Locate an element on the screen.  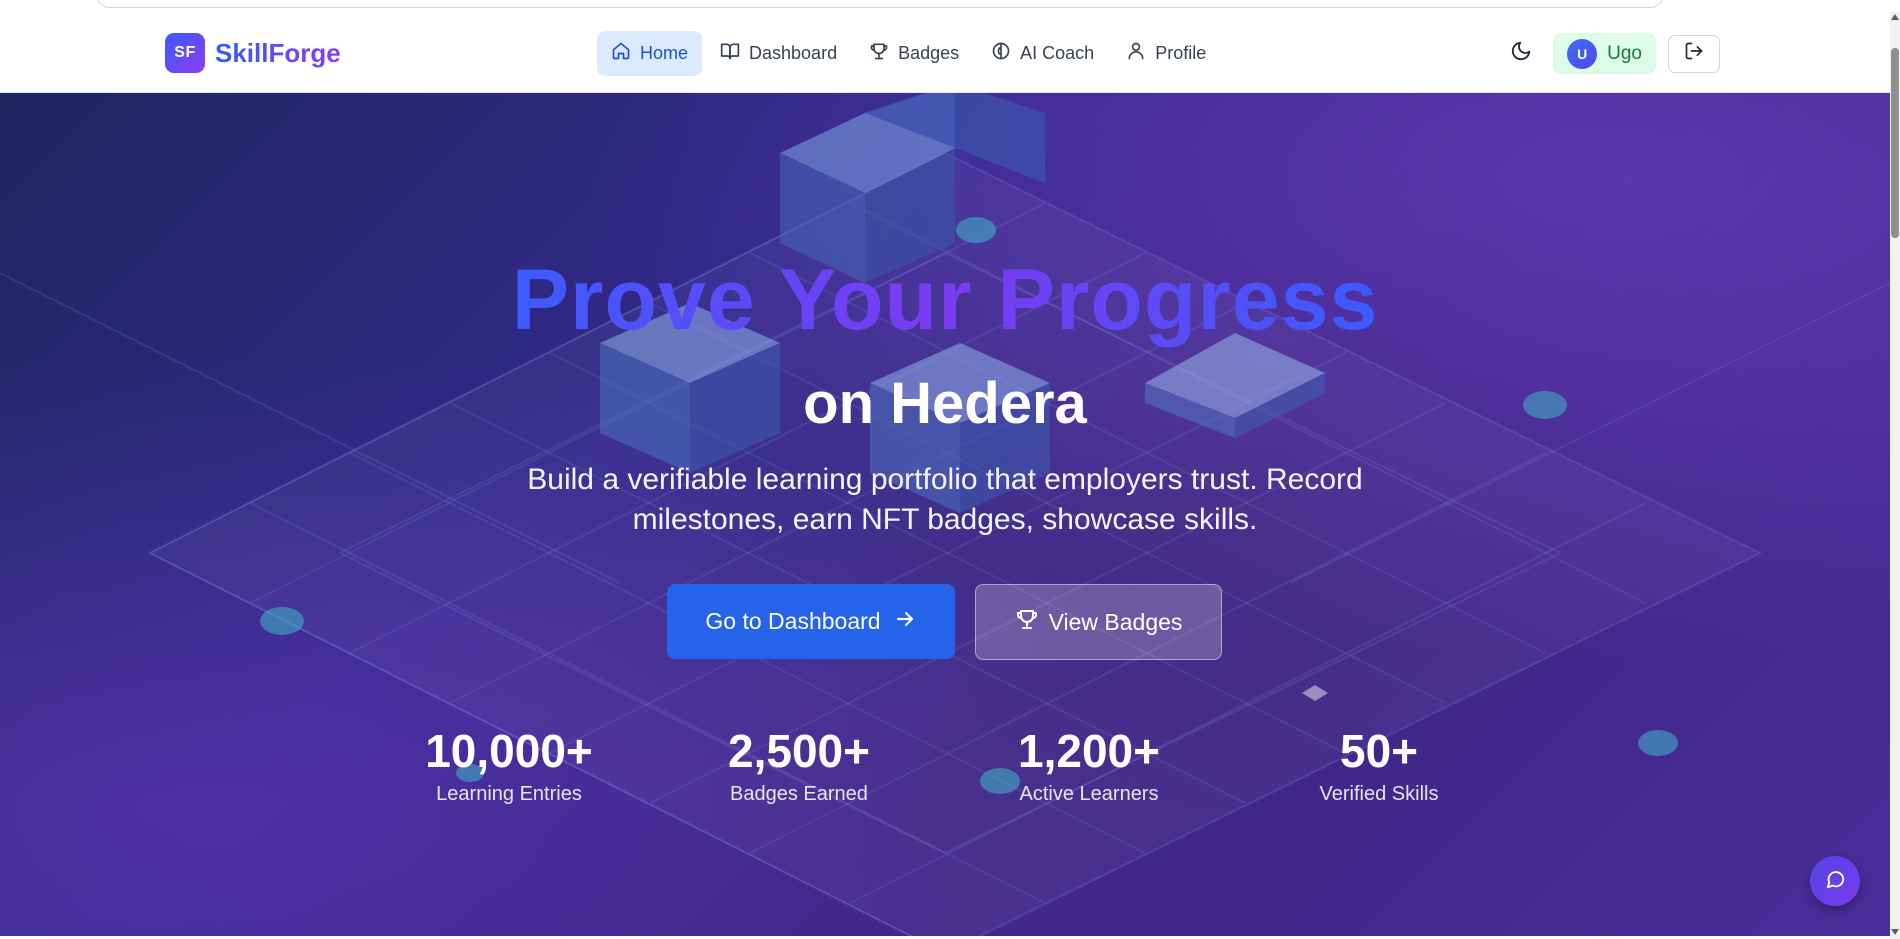
nav-item-label: Home is located at coordinates (664, 53).